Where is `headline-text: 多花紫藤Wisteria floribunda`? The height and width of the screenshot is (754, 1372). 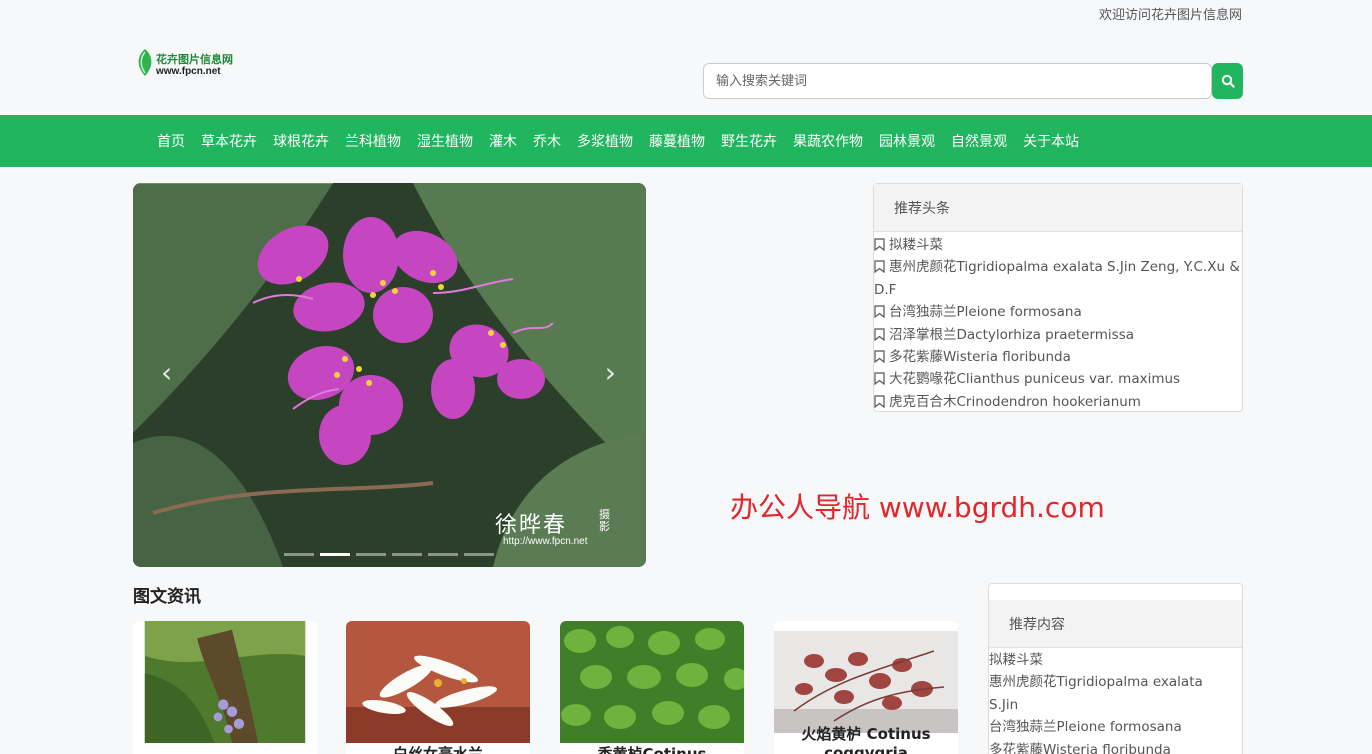 headline-text: 多花紫藤Wisteria floribunda is located at coordinates (980, 357).